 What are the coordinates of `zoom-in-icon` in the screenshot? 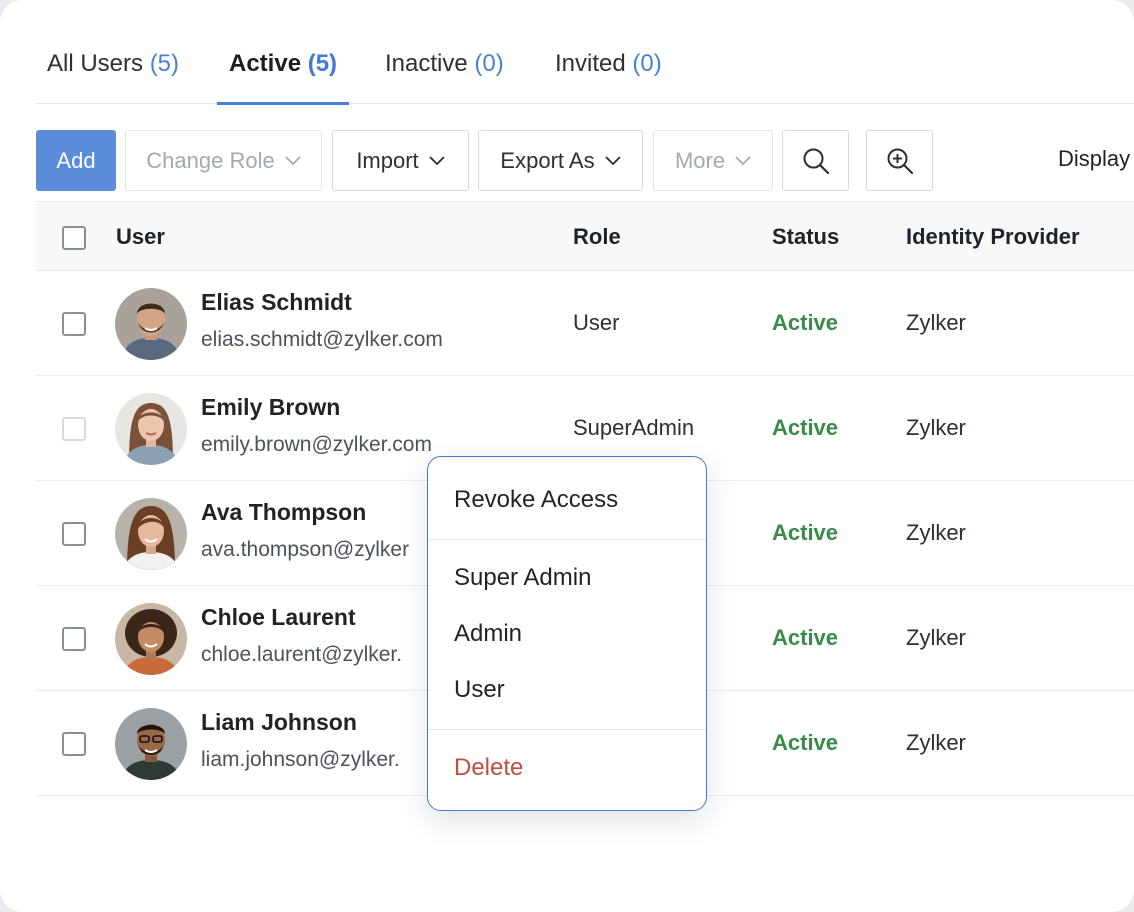 It's located at (900, 161).